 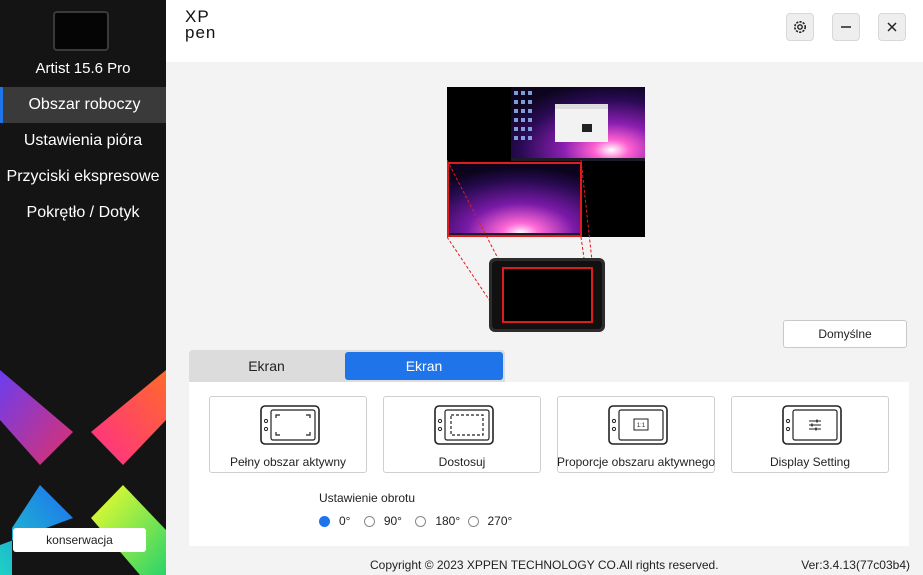 What do you see at coordinates (810, 462) in the screenshot?
I see `display-setting-label: Display Setting` at bounding box center [810, 462].